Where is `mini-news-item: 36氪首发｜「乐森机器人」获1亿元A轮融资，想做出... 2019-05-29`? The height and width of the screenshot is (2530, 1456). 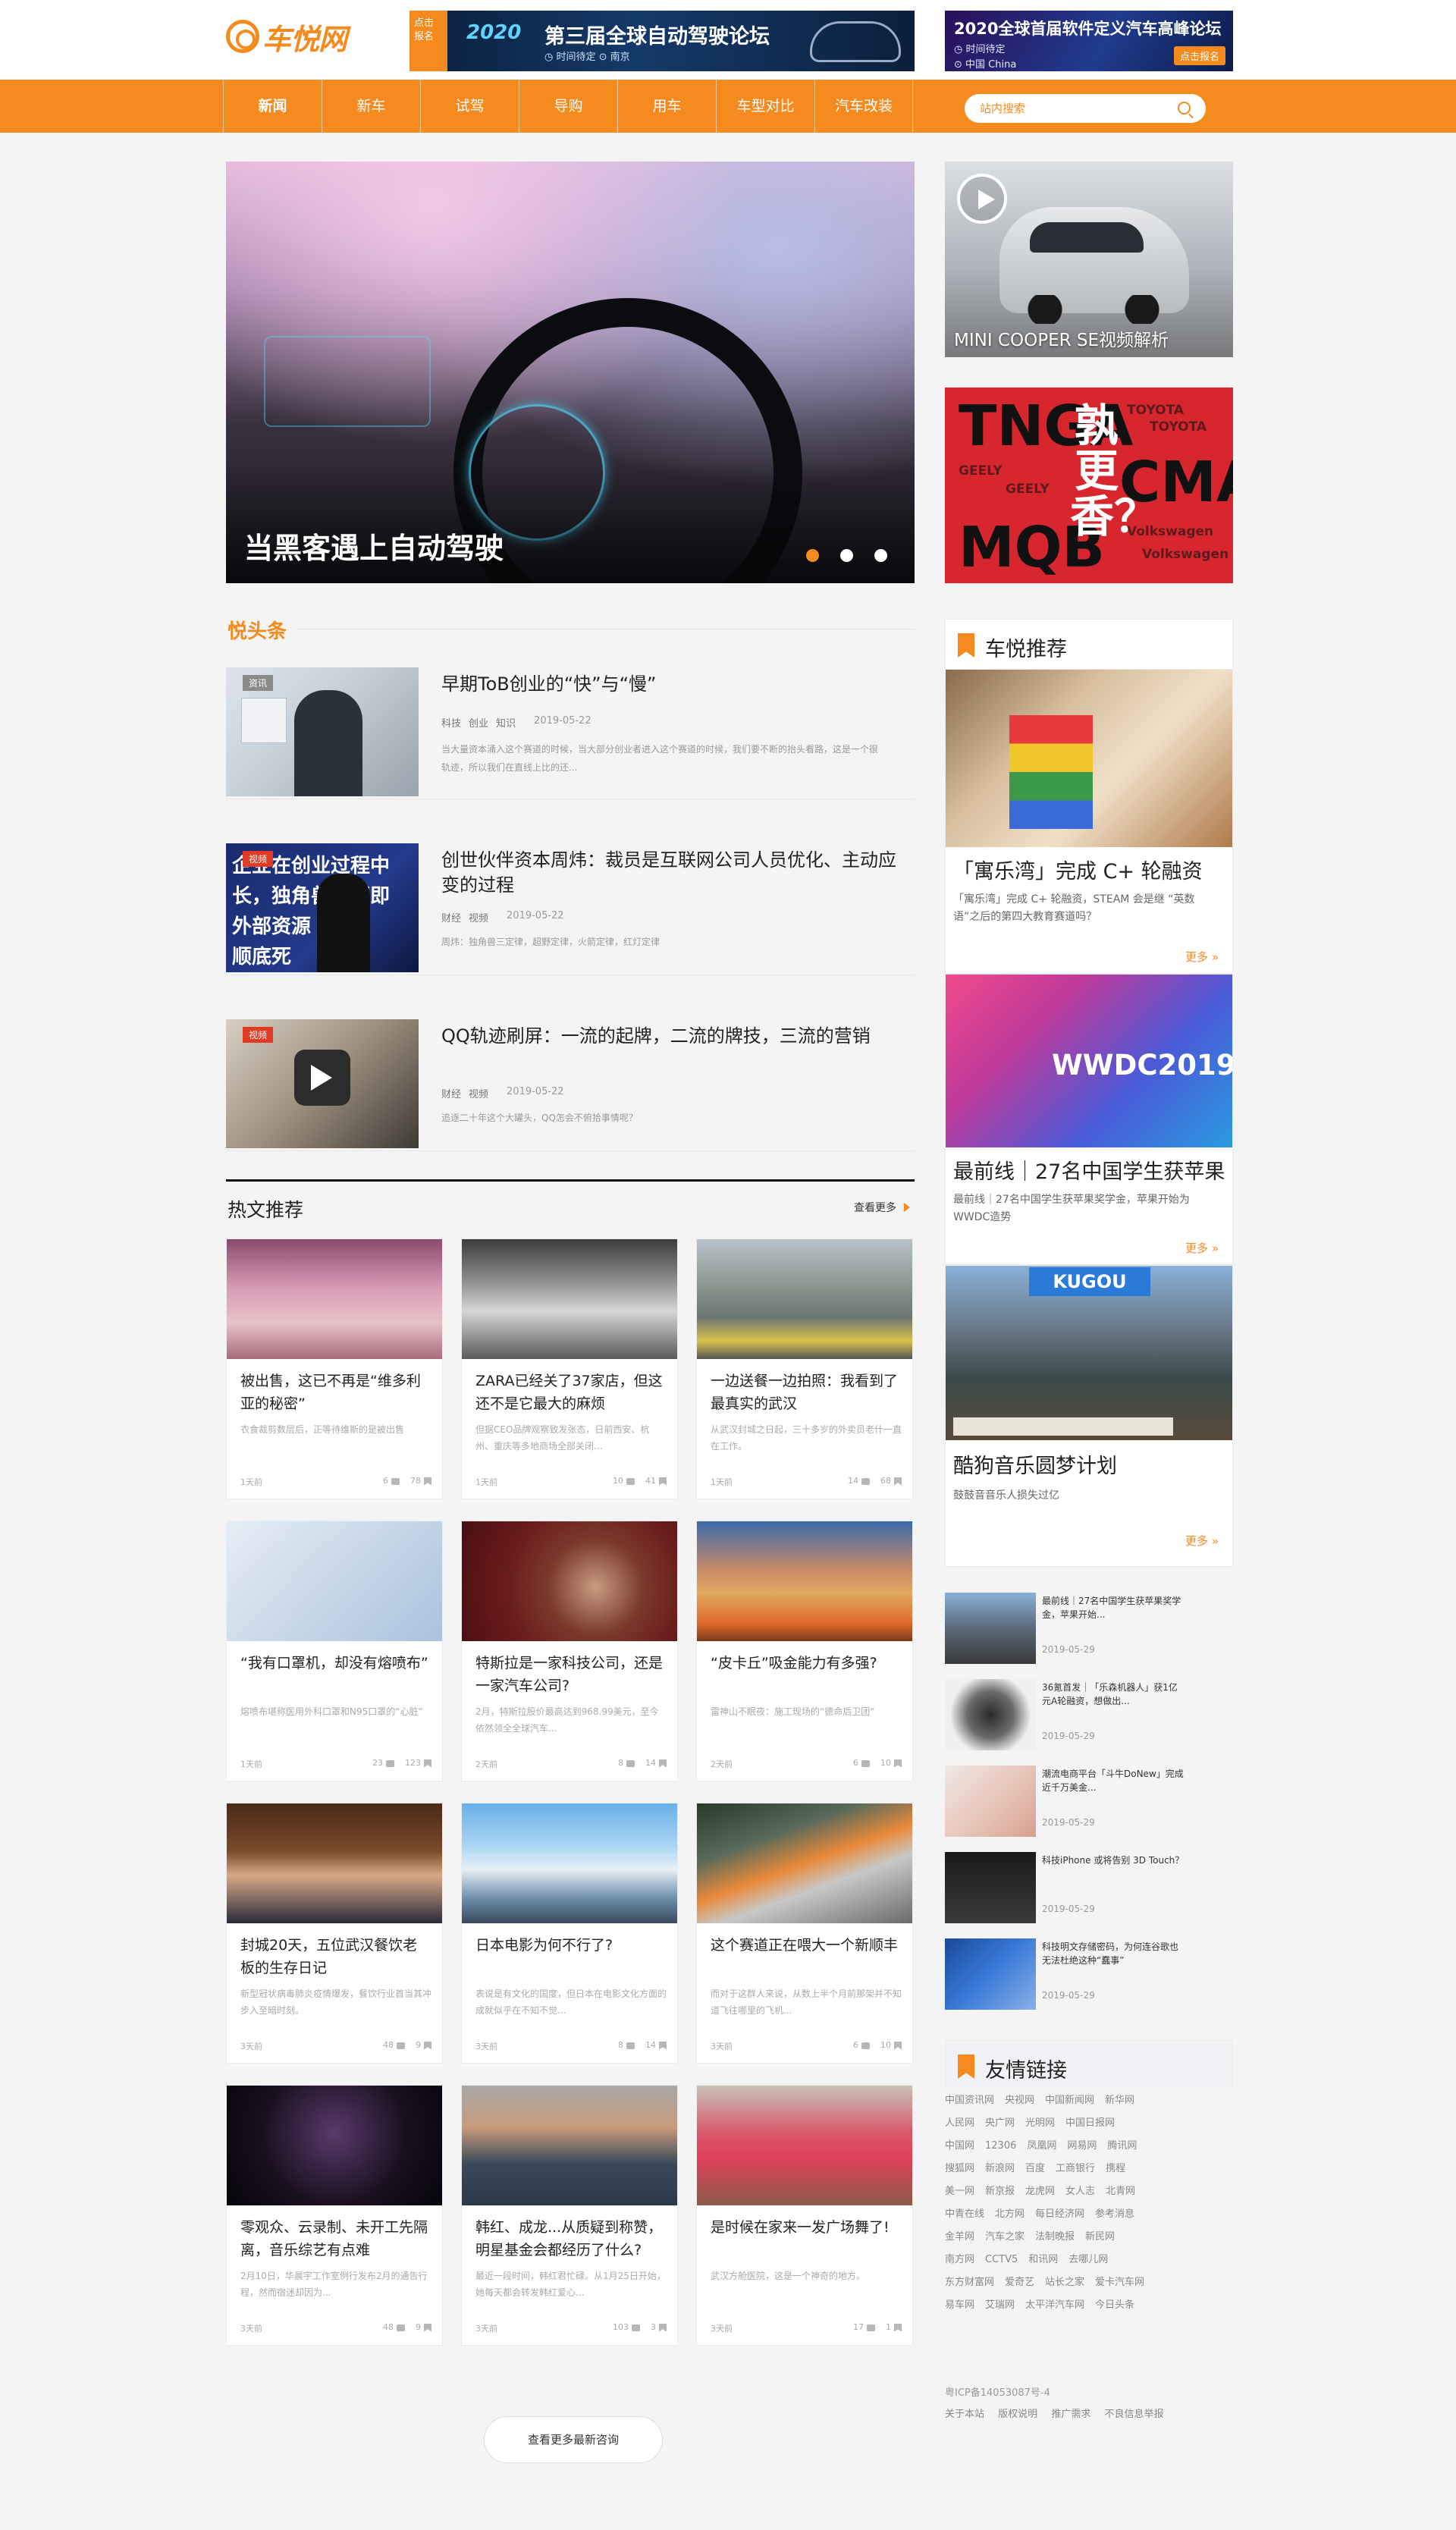
mini-news-item: 36氪首发｜「乐森机器人」获1亿元A轮融资，想做出... 2019-05-29 is located at coordinates (1089, 1714).